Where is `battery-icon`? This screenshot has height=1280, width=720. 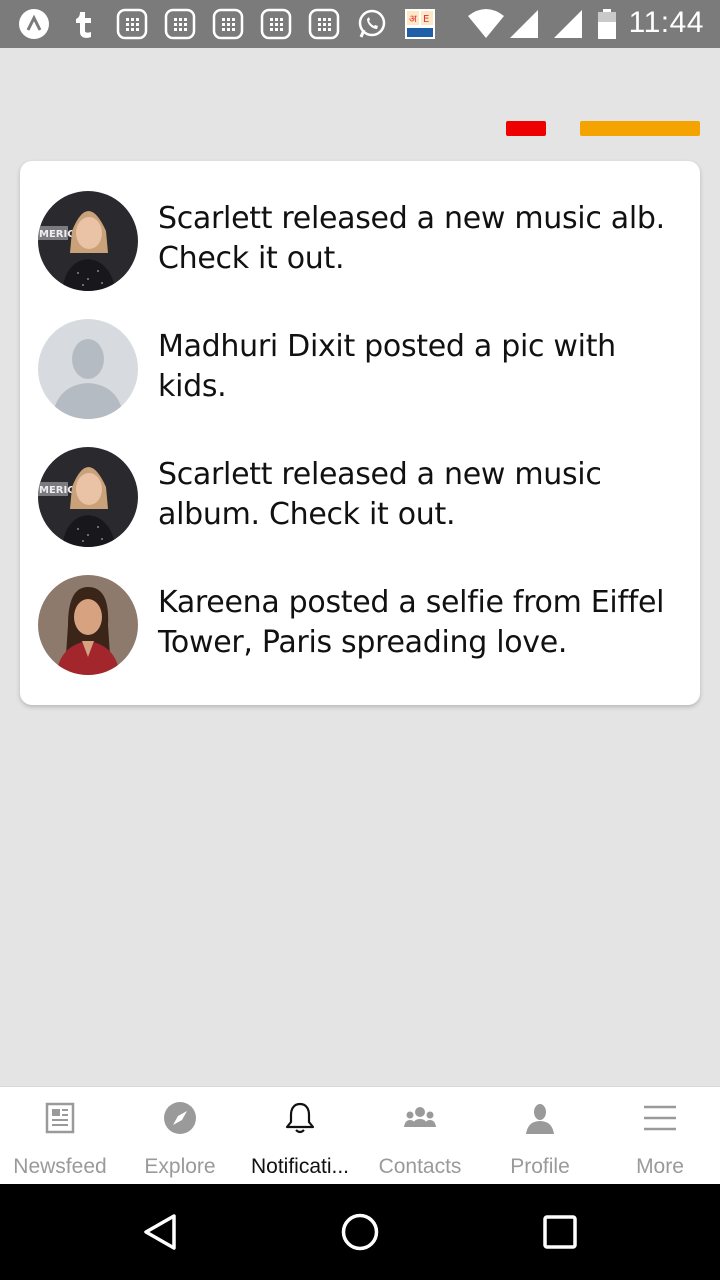
battery-icon is located at coordinates (607, 24).